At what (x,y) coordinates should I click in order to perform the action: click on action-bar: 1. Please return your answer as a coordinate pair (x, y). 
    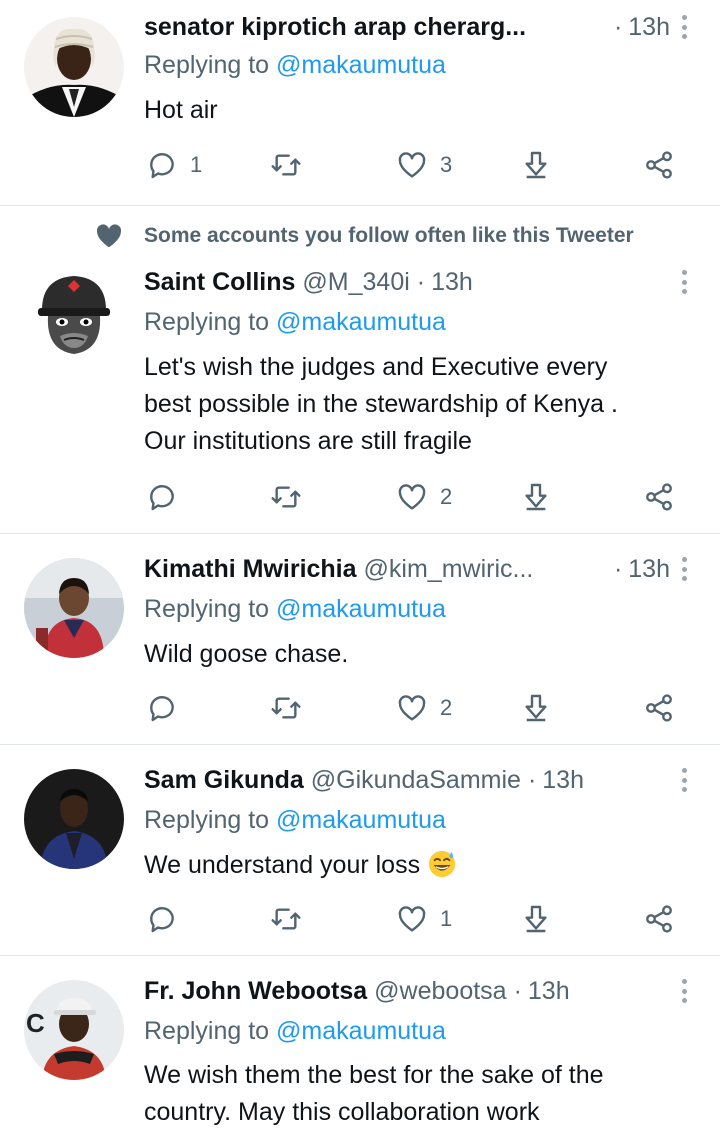
    Looking at the image, I should click on (360, 919).